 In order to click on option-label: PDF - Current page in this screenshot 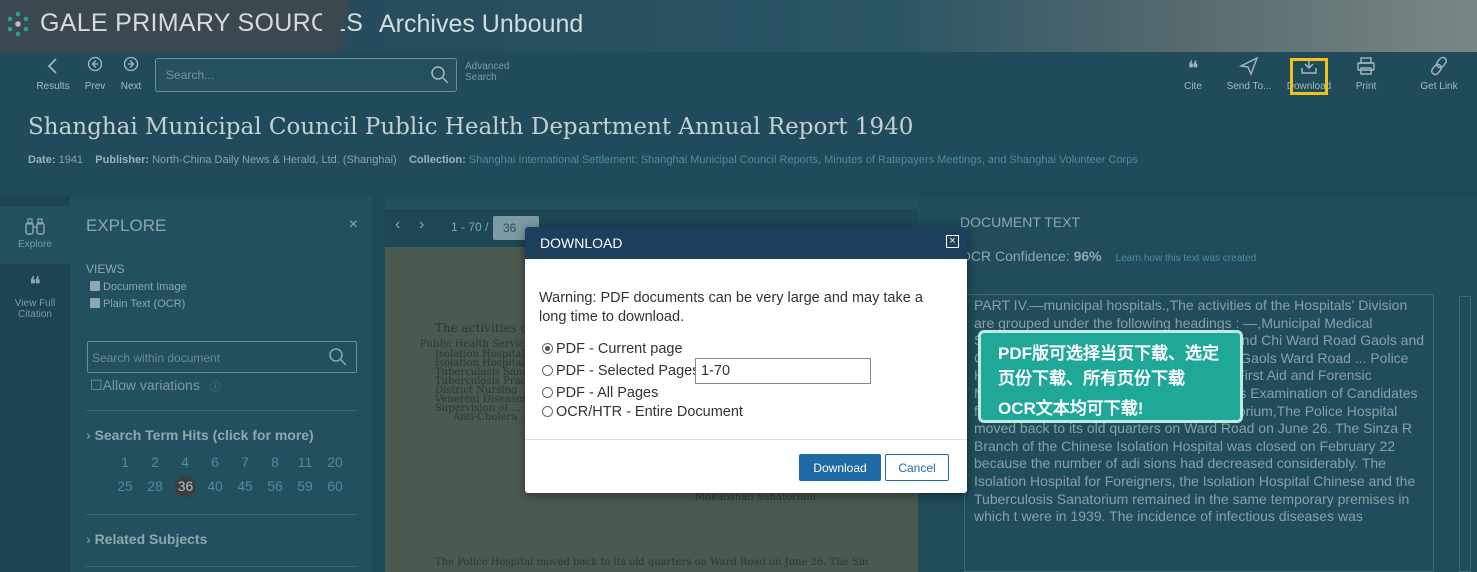, I will do `click(619, 349)`.